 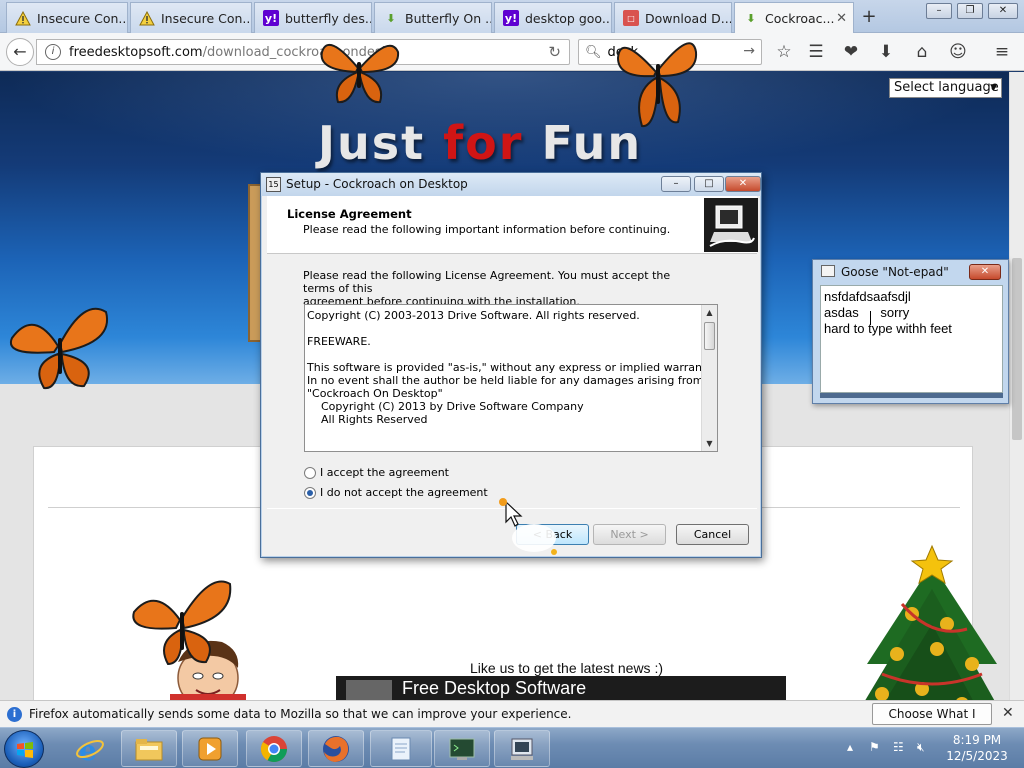 What do you see at coordinates (958, 52) in the screenshot?
I see `feedback-icon: ☺` at bounding box center [958, 52].